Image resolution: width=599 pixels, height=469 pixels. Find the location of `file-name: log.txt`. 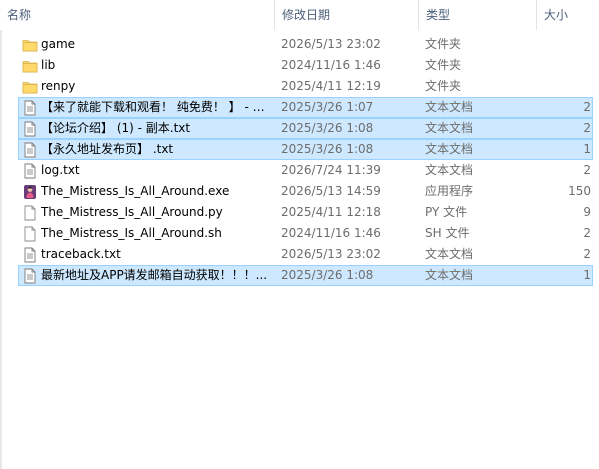

file-name: log.txt is located at coordinates (60, 170).